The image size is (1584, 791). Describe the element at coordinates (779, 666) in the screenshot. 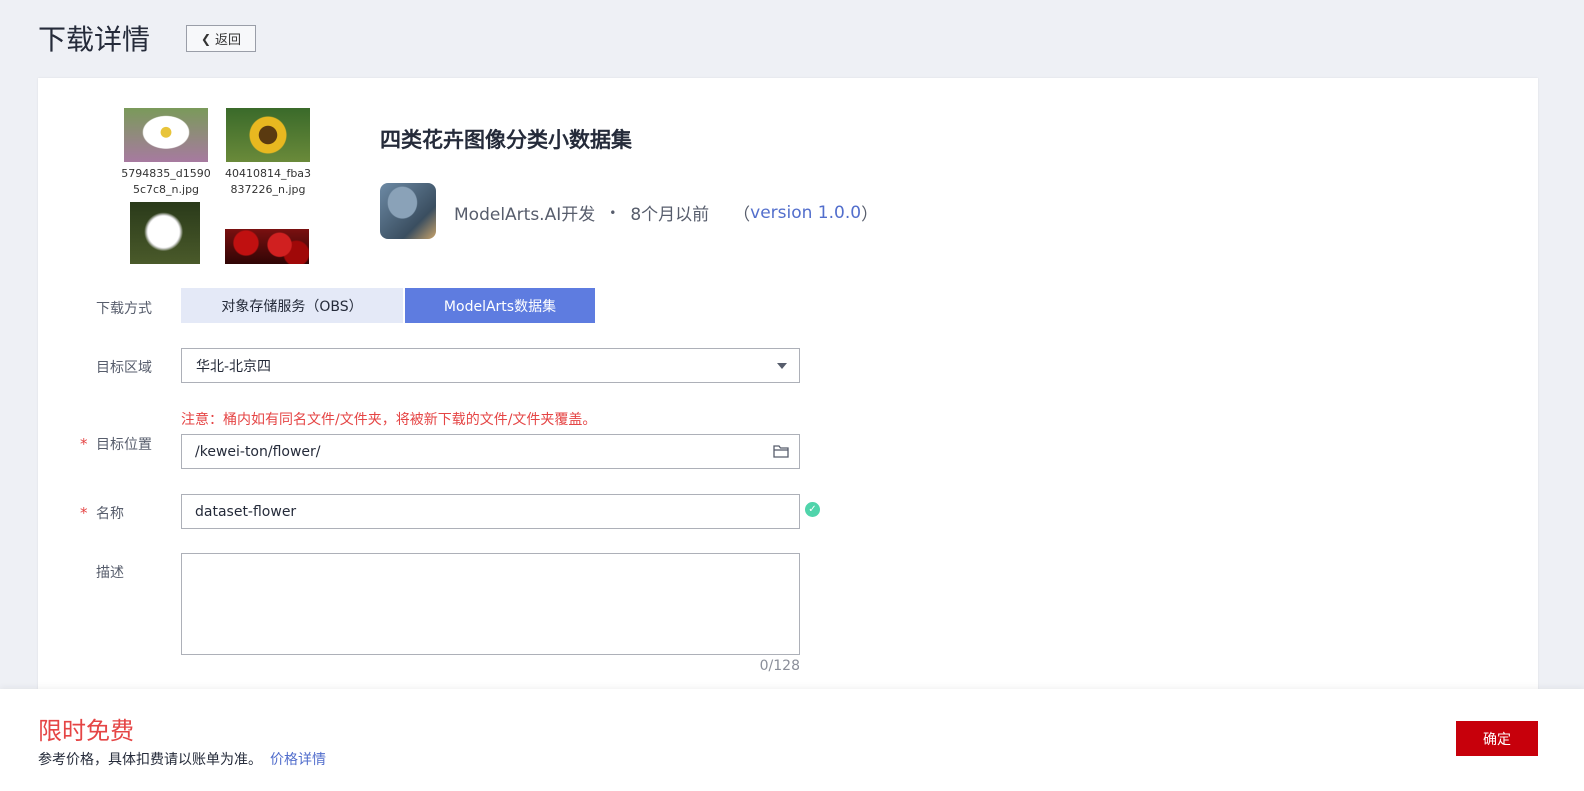

I see `description-counter: 0/128` at that location.